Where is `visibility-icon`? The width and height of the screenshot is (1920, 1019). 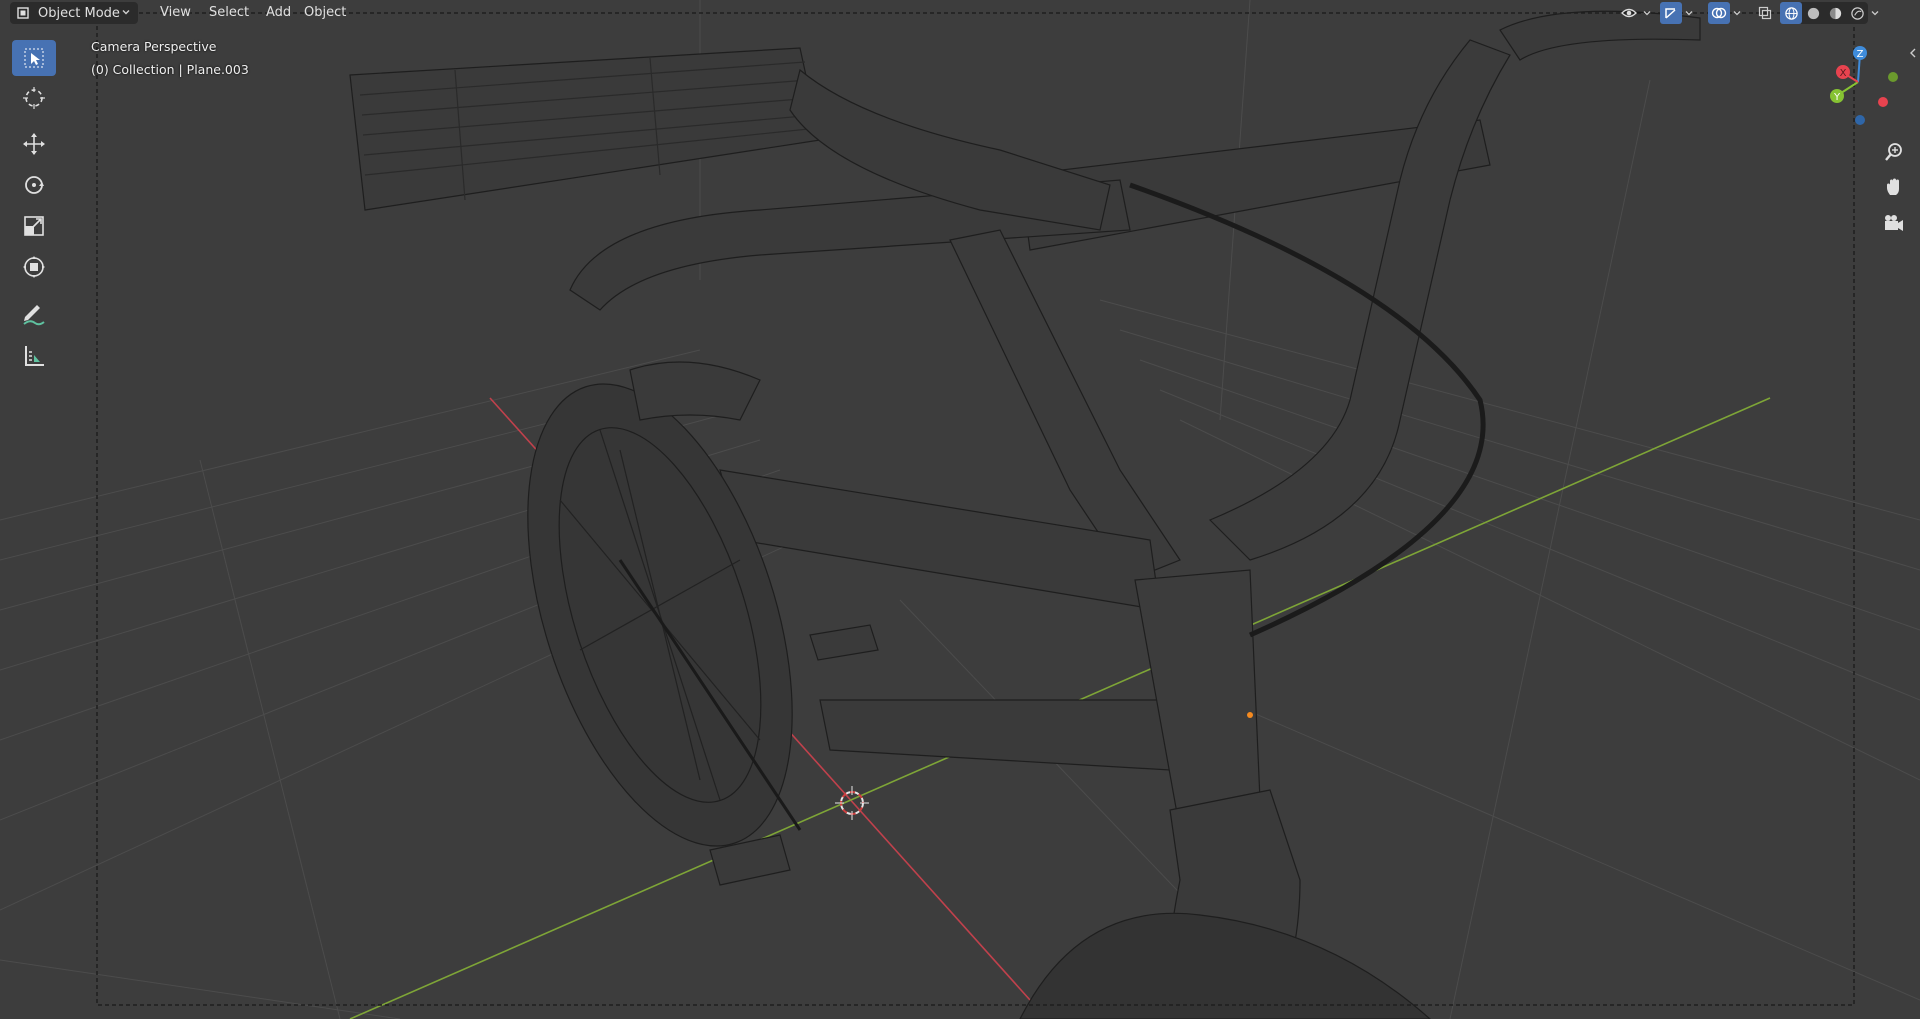
visibility-icon is located at coordinates (1629, 13).